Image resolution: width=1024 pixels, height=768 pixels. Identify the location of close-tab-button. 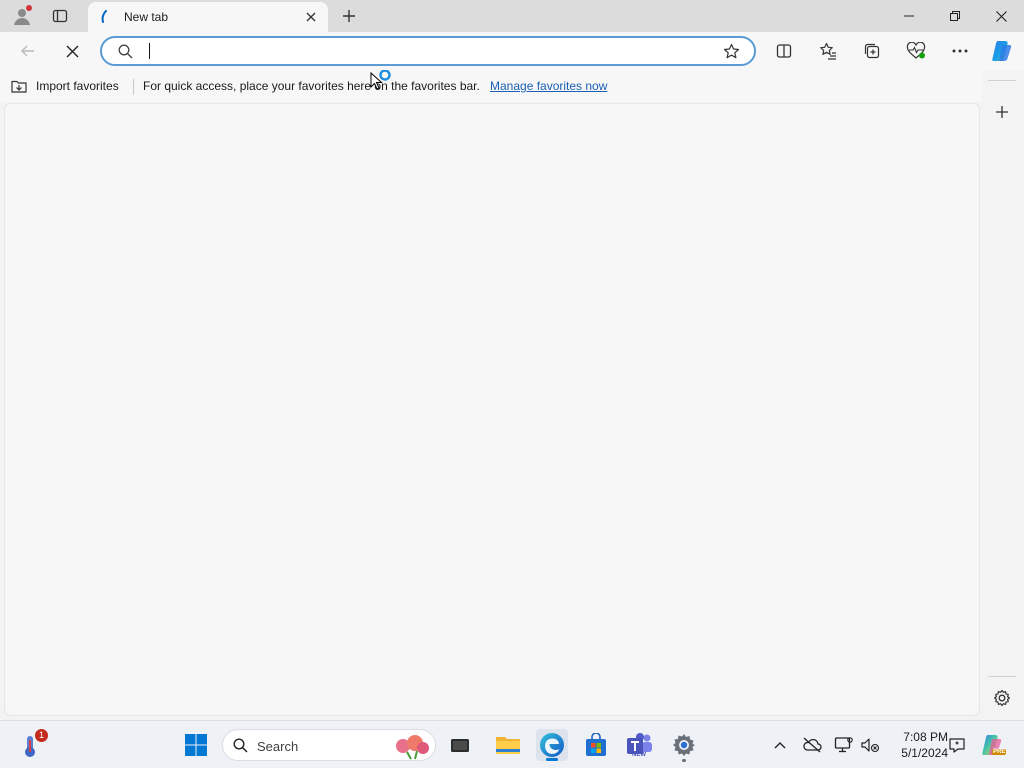
(311, 17).